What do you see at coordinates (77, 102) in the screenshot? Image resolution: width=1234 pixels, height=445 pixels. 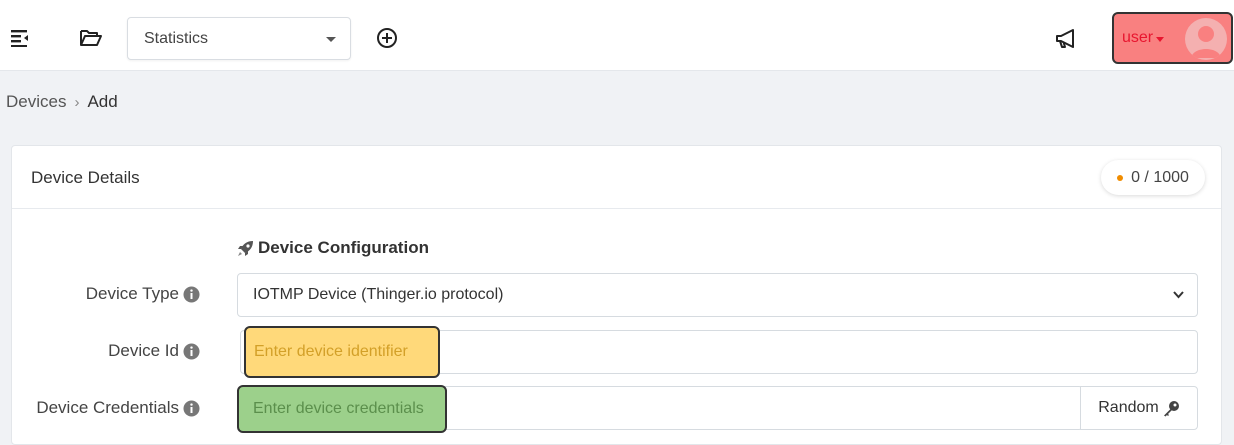 I see `chevron-right-icon: ›` at bounding box center [77, 102].